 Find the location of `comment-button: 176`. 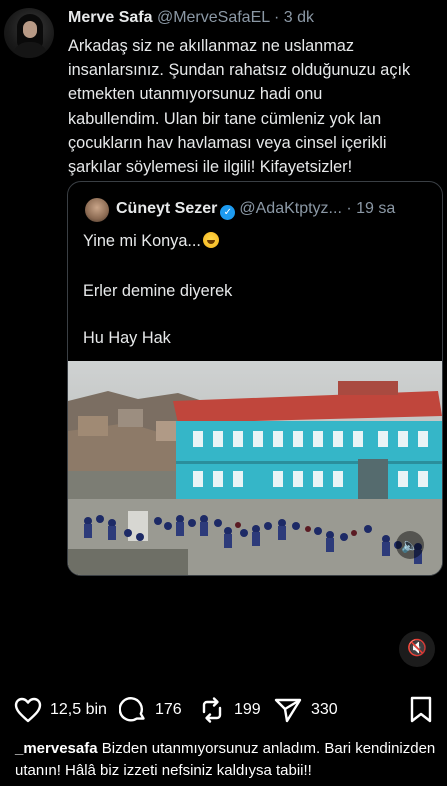

comment-button: 176 is located at coordinates (150, 710).